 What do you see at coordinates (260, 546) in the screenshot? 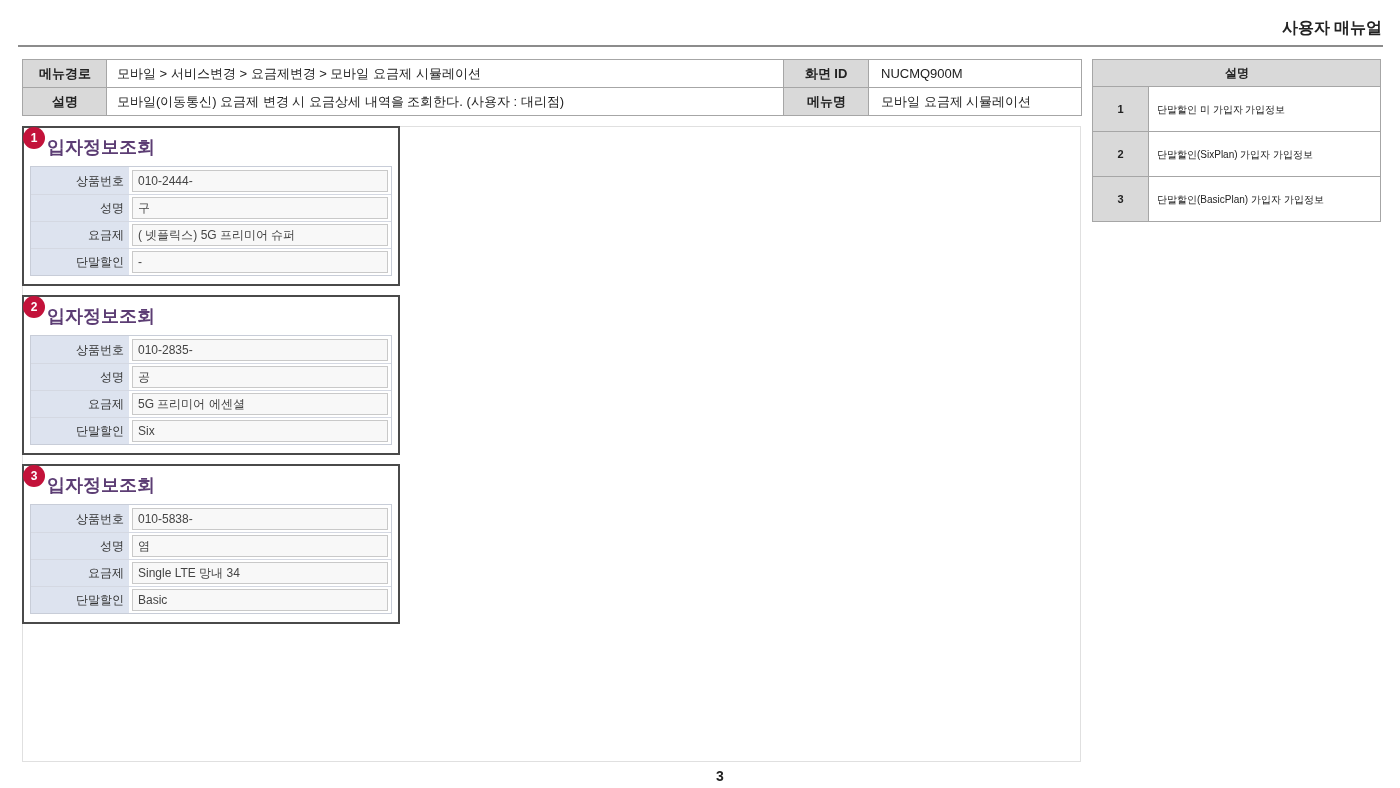
I see `input-field: 염` at bounding box center [260, 546].